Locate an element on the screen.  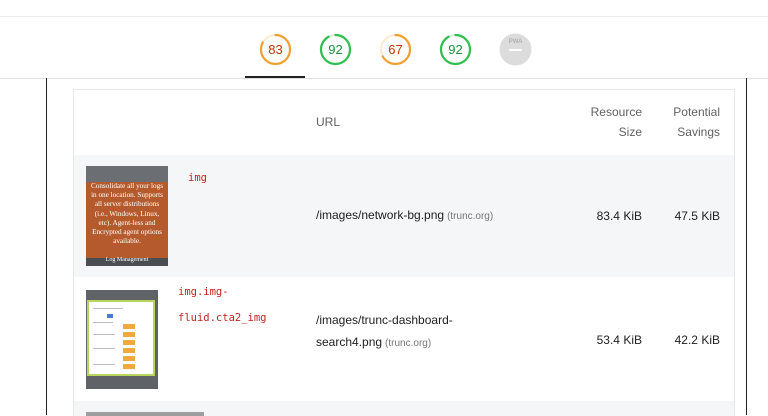
score-gauge-best-practices: 67 is located at coordinates (395, 49).